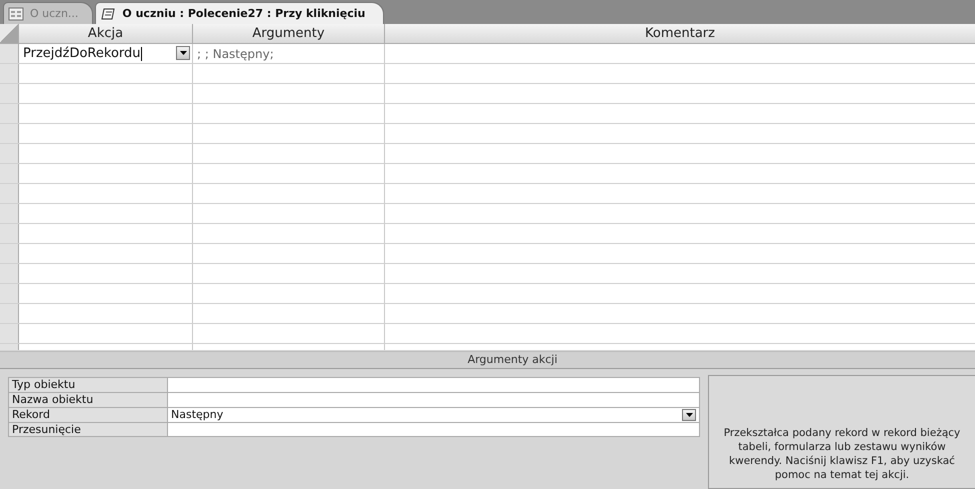 The width and height of the screenshot is (975, 489). I want to click on form-icon, so click(16, 13).